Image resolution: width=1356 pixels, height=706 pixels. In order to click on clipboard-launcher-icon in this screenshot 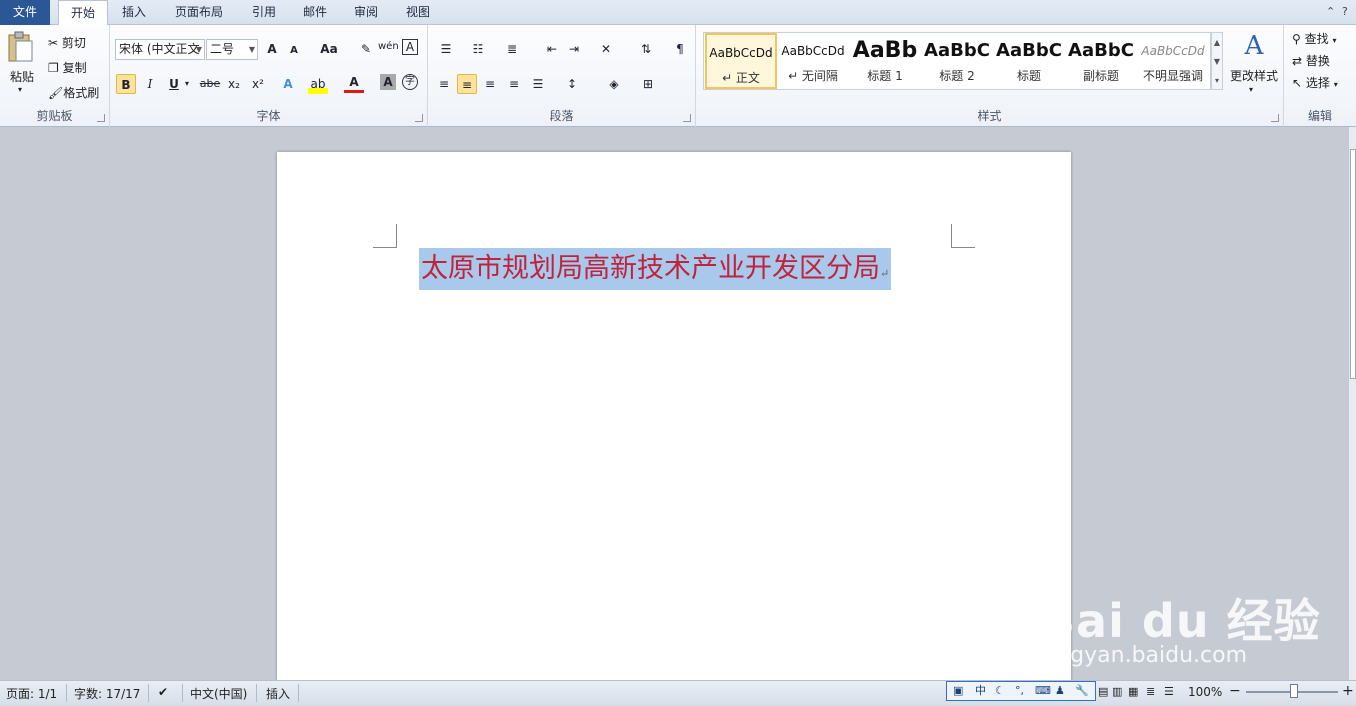, I will do `click(101, 118)`.